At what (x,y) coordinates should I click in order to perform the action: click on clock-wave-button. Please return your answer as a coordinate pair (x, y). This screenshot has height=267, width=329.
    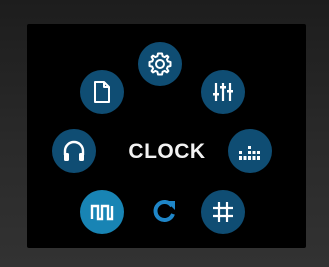
    Looking at the image, I should click on (102, 212).